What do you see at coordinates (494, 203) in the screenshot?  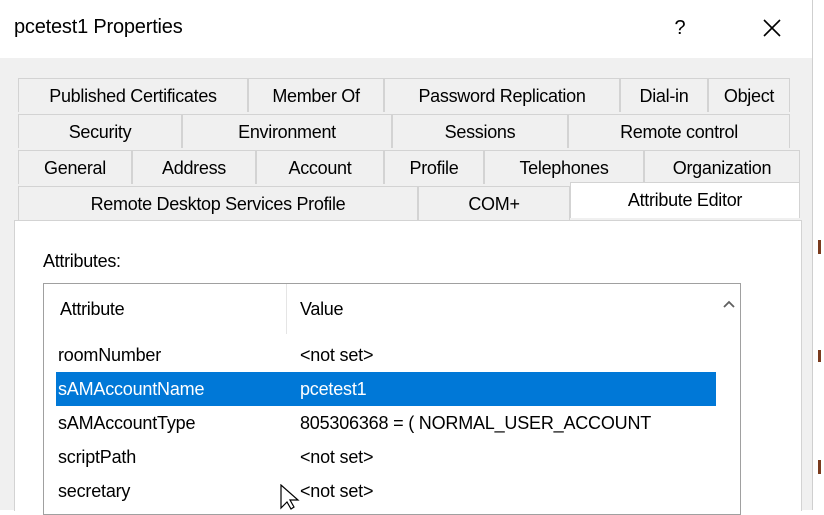 I see `tab-com-plus: COM+` at bounding box center [494, 203].